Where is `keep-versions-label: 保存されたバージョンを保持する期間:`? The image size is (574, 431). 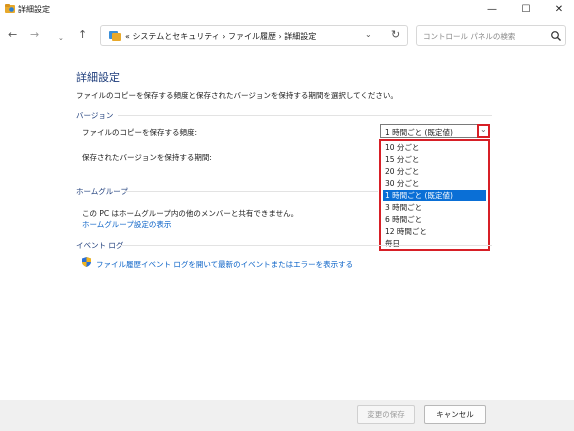
keep-versions-label: 保存されたバージョンを保持する期間: is located at coordinates (147, 157).